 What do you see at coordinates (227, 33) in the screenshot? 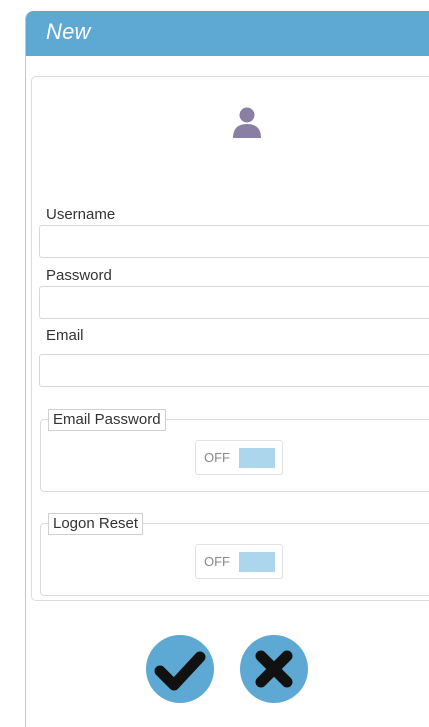
I see `dialog-titlebar: New` at bounding box center [227, 33].